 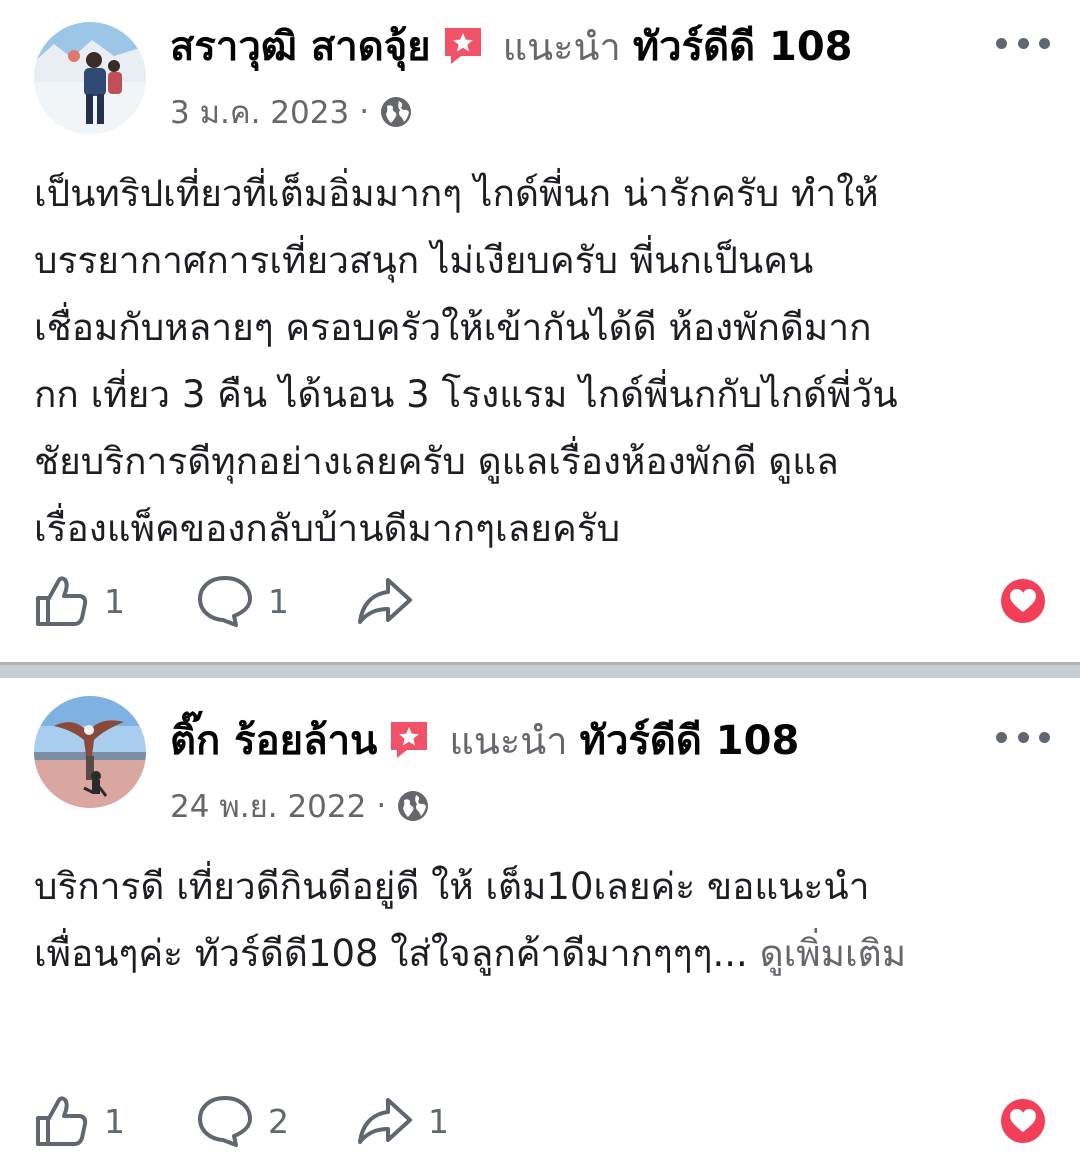 What do you see at coordinates (833, 953) in the screenshot?
I see `see-more-link: ดูเพิ่มเติม` at bounding box center [833, 953].